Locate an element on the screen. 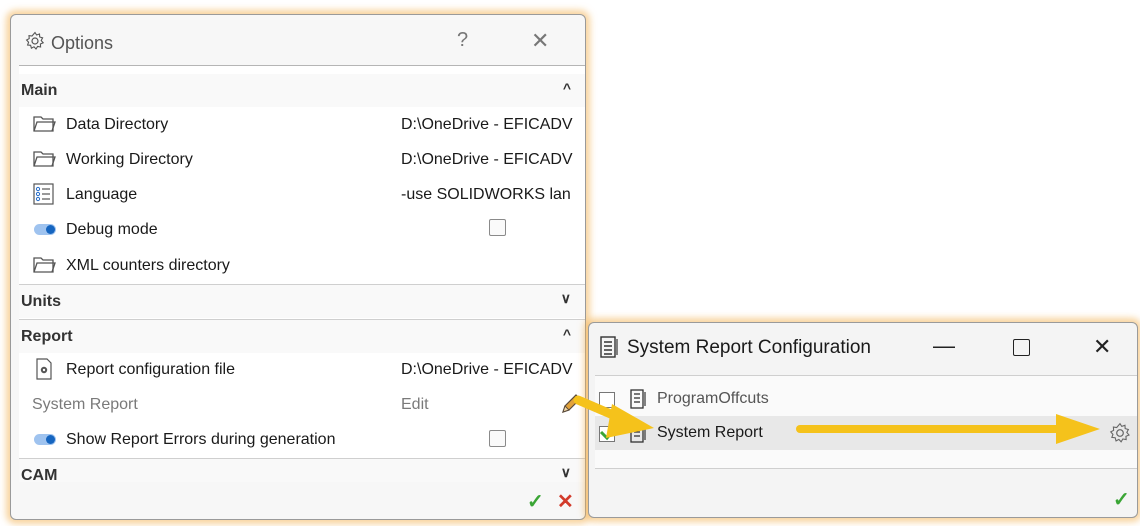 The image size is (1140, 526). working-directory-row: Working Directory D:\OneDrive - EFICADV is located at coordinates (302, 159).